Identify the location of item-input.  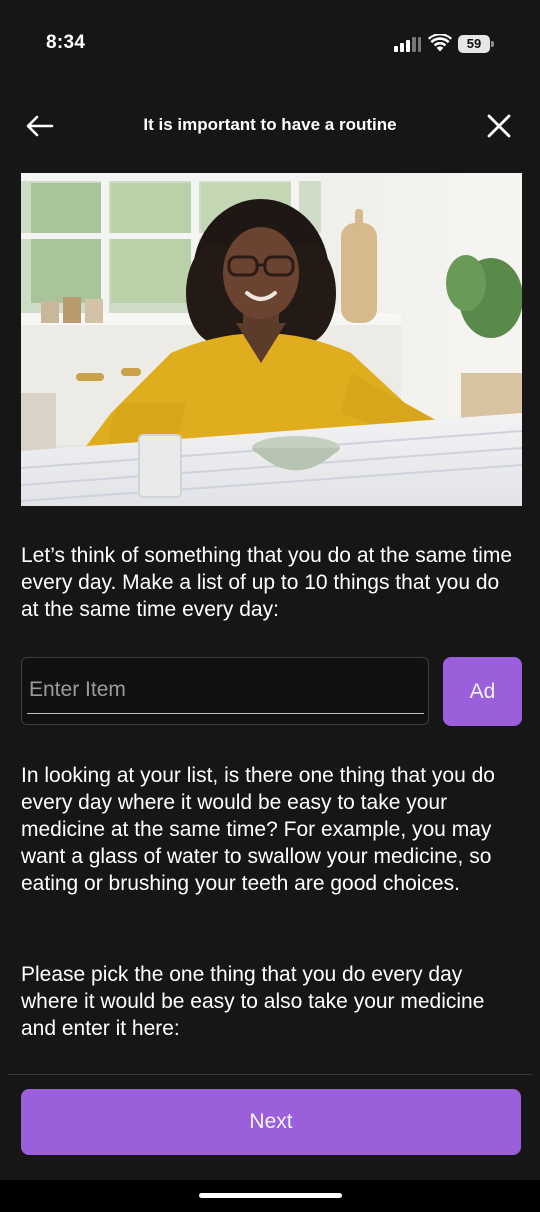
(225, 690).